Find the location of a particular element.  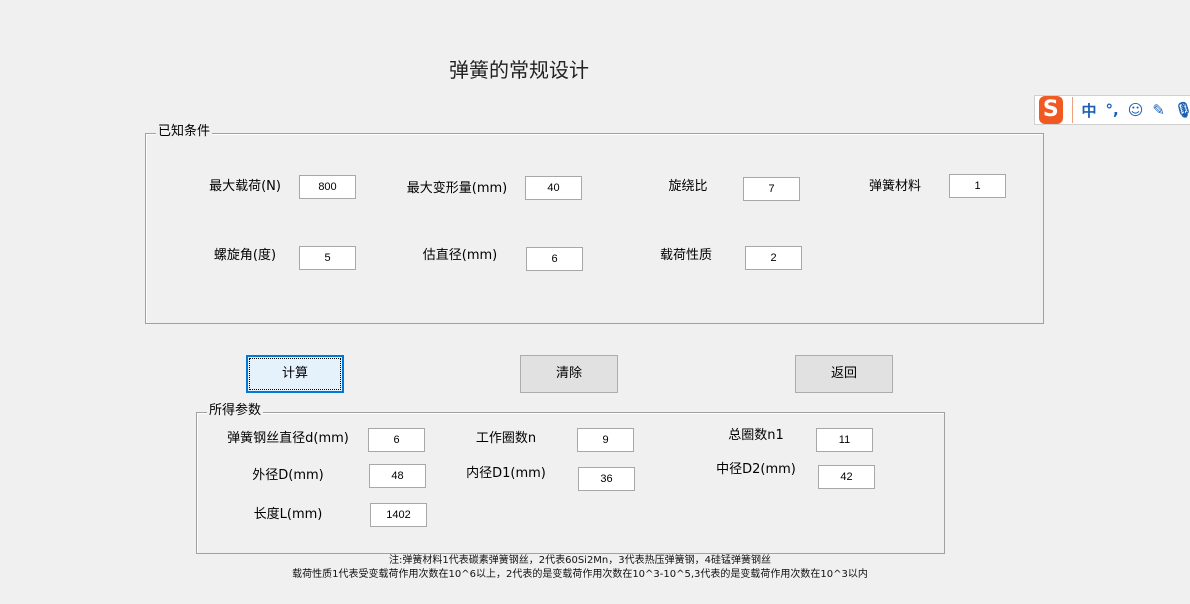

load-type-input: 2 is located at coordinates (773, 258).